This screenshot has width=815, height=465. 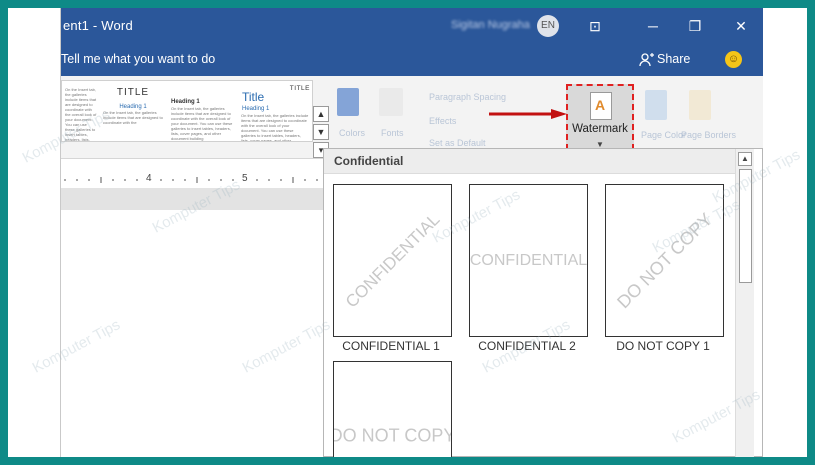 What do you see at coordinates (392, 435) in the screenshot?
I see `watermark-preview-text: DO NOT COPY` at bounding box center [392, 435].